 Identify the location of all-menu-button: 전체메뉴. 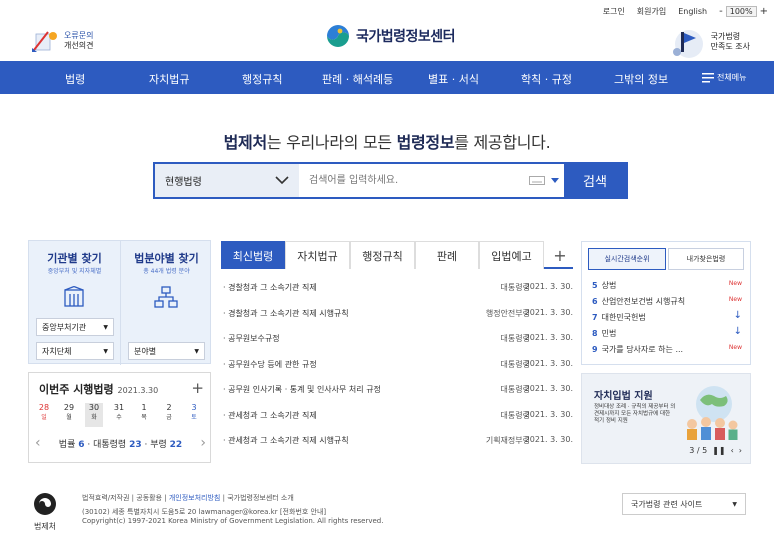
(724, 77).